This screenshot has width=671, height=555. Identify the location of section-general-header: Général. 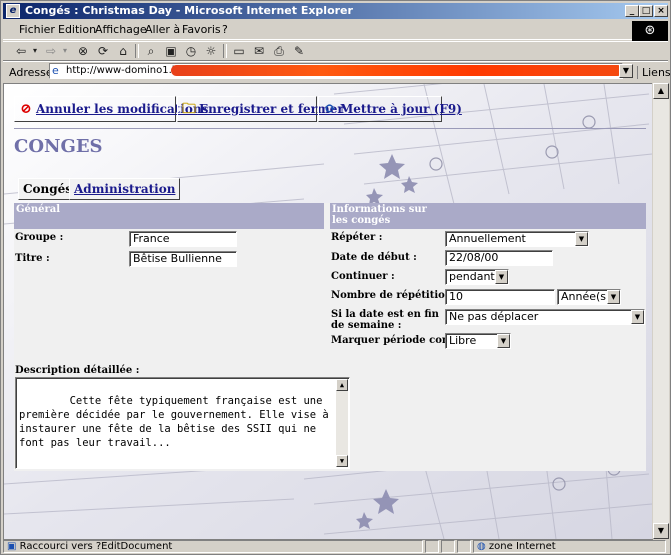
(169, 216).